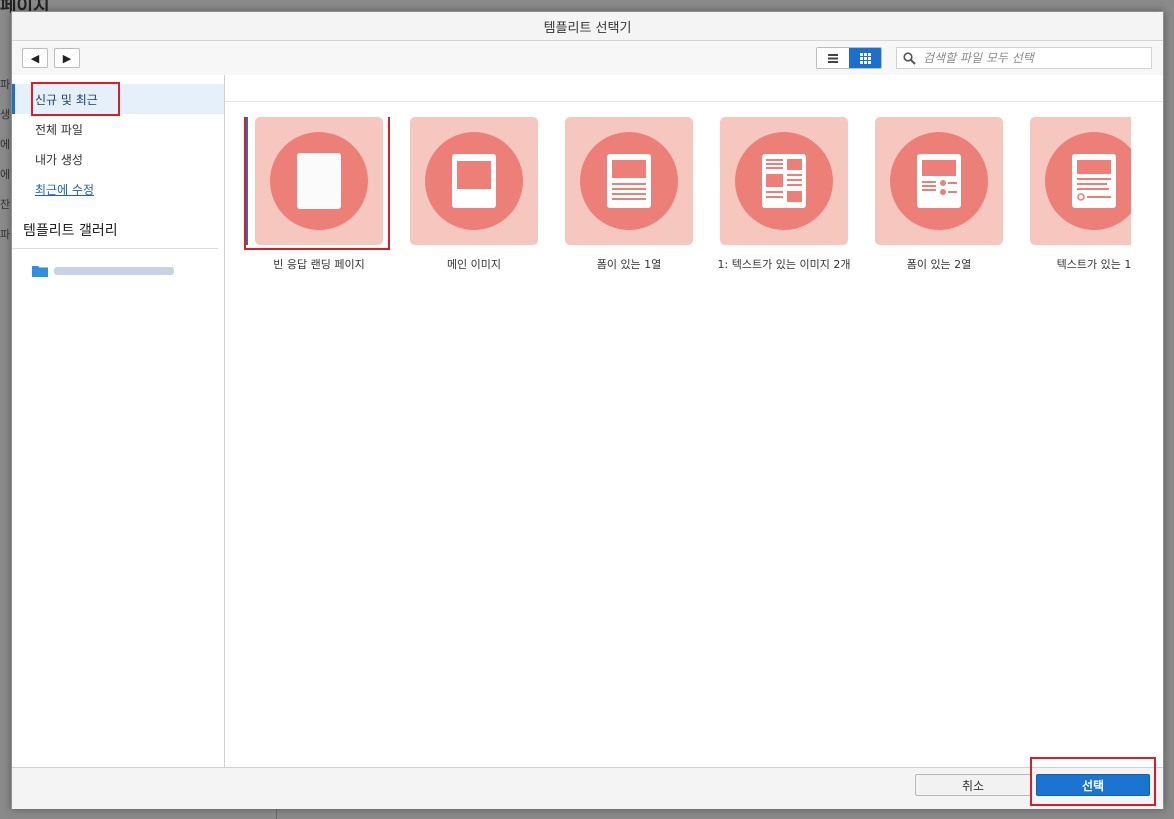 This screenshot has width=1174, height=819. What do you see at coordinates (587, 58) in the screenshot?
I see `dialog-toolbar: ◀ ▶` at bounding box center [587, 58].